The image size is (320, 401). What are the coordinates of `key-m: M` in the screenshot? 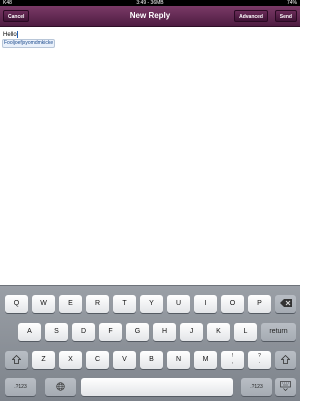 It's located at (205, 360).